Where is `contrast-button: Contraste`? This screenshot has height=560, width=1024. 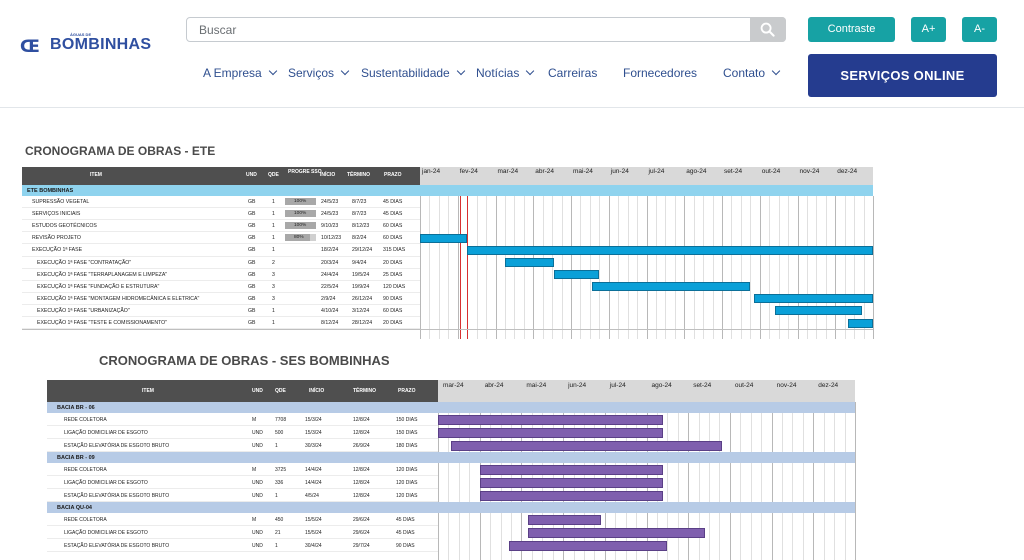 contrast-button: Contraste is located at coordinates (851, 29).